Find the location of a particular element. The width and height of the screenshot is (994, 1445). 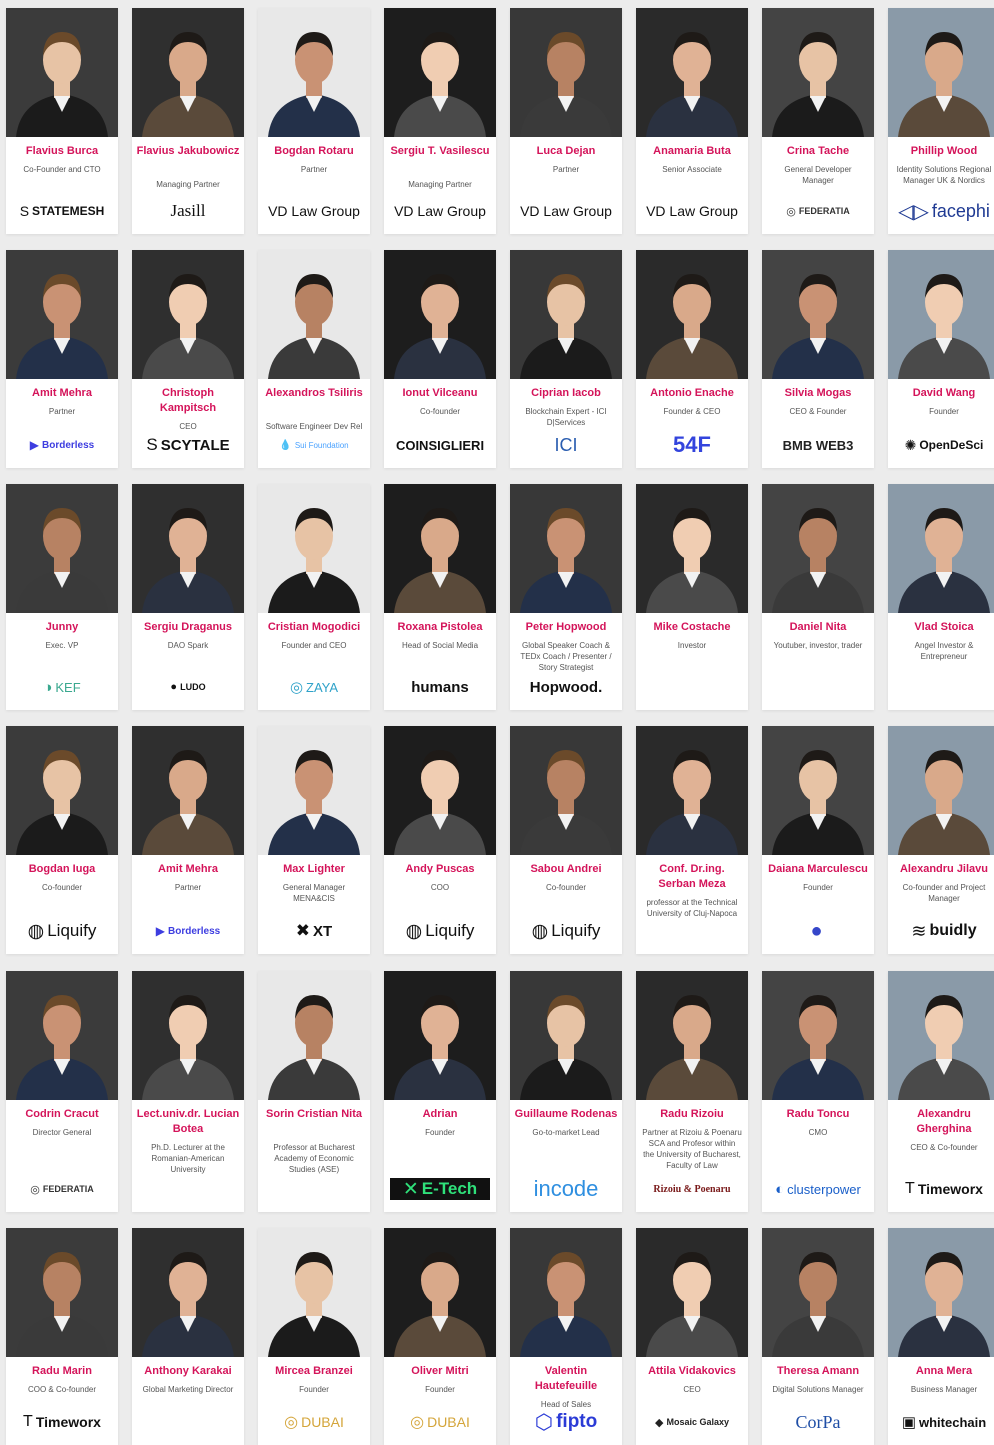

speaker-card: Codrin Cracut Director General ◎ FEDERATIA is located at coordinates (62, 1091).